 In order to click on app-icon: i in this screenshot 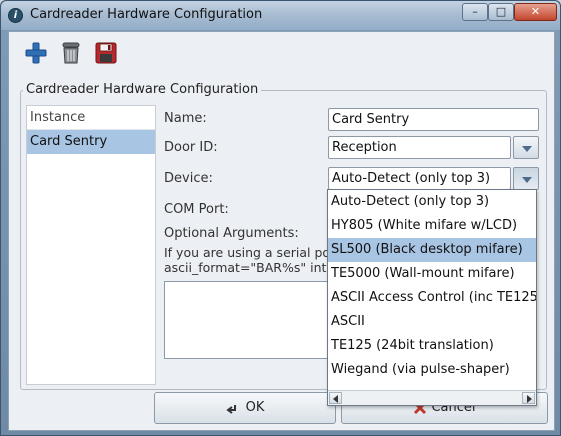, I will do `click(15, 15)`.